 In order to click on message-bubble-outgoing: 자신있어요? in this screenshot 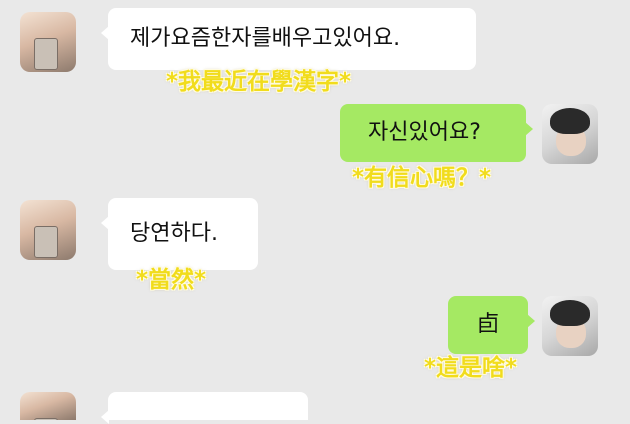, I will do `click(436, 133)`.